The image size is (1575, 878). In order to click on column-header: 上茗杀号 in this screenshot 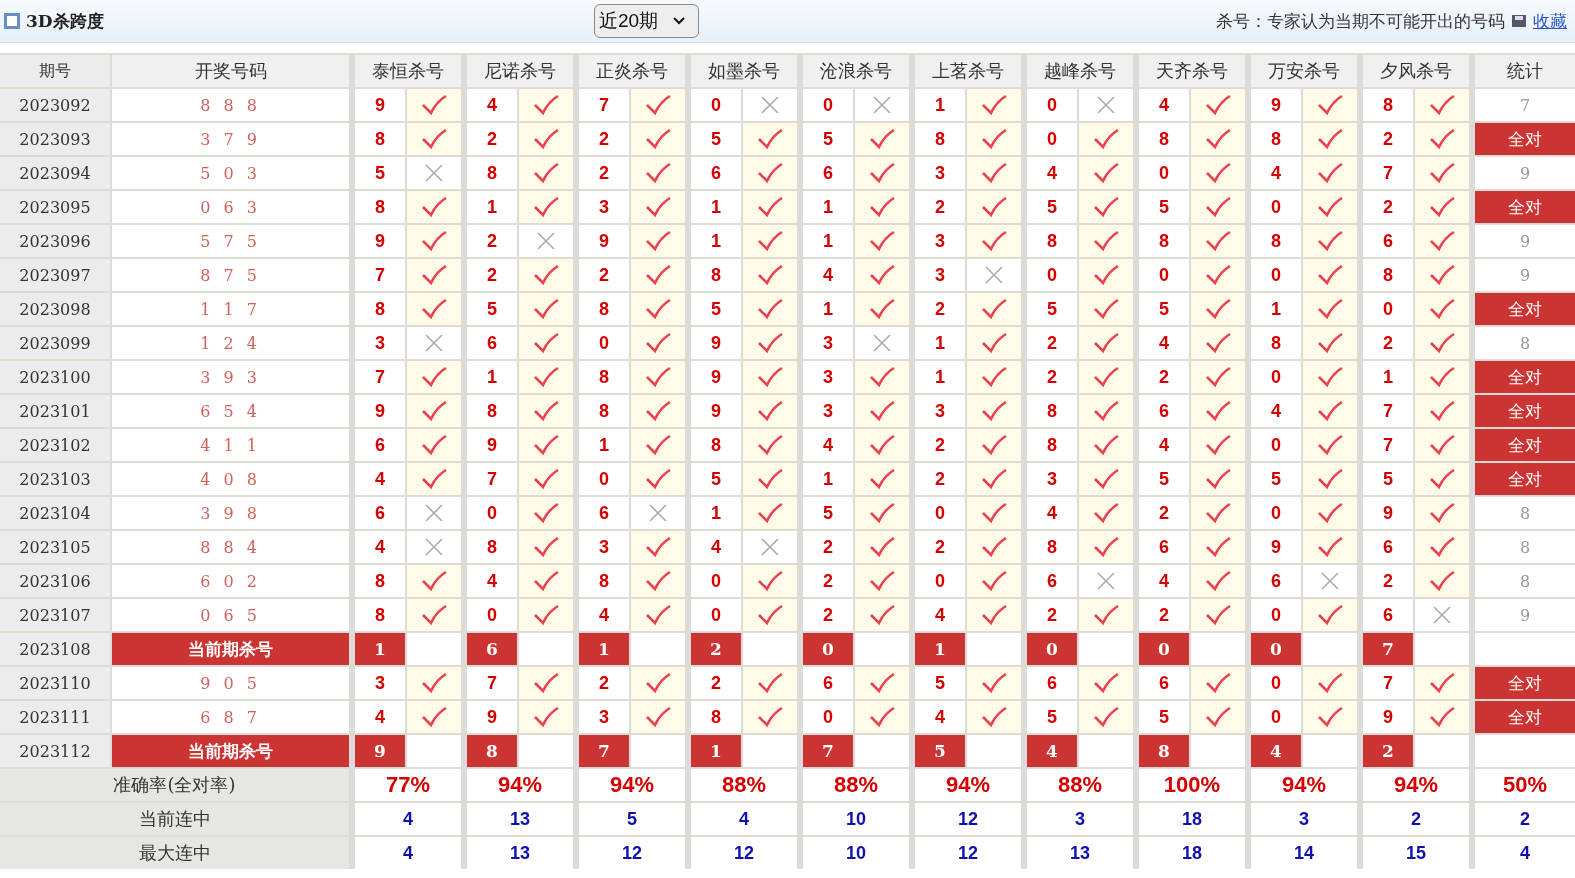, I will do `click(968, 71)`.